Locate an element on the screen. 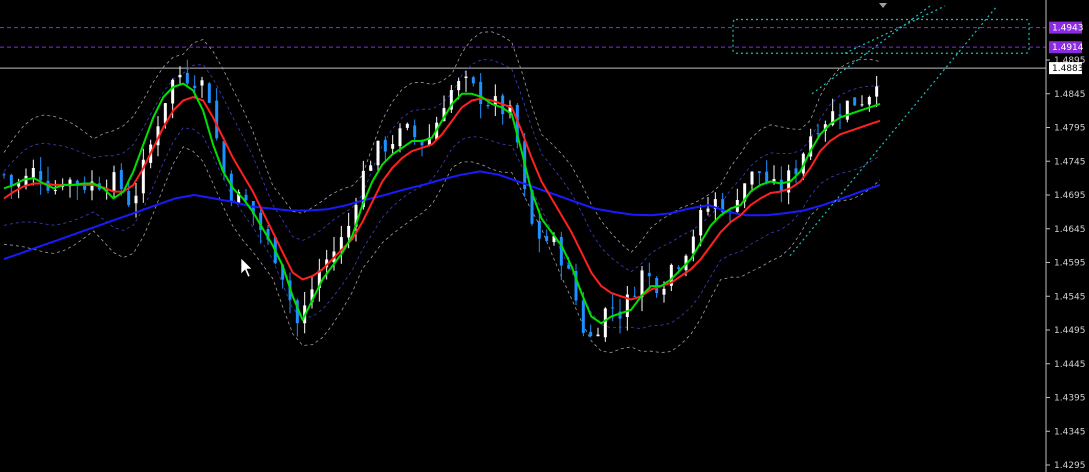  y-tick-label: 1.4795 is located at coordinates (1070, 129).